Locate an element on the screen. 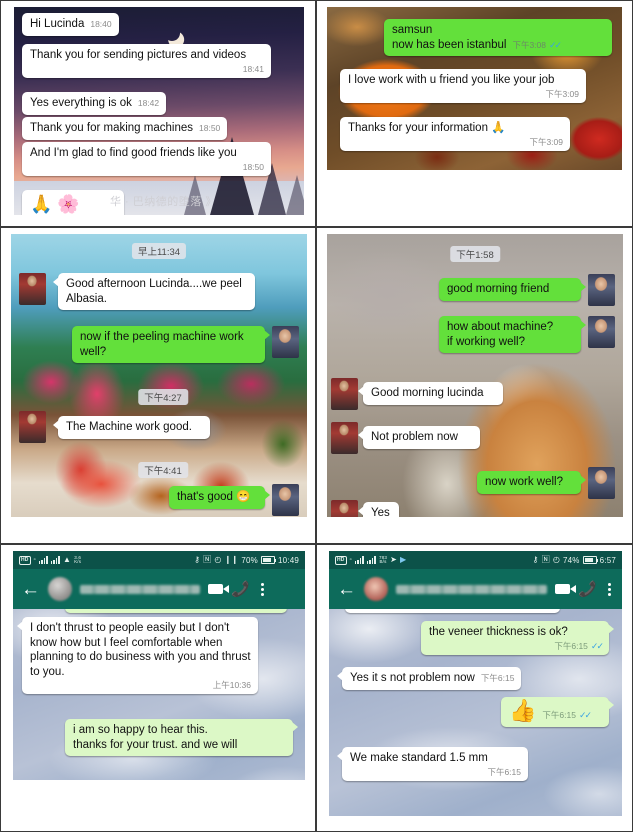 The height and width of the screenshot is (832, 633). bubble-text: now if the peeling machine work well? is located at coordinates (162, 344).